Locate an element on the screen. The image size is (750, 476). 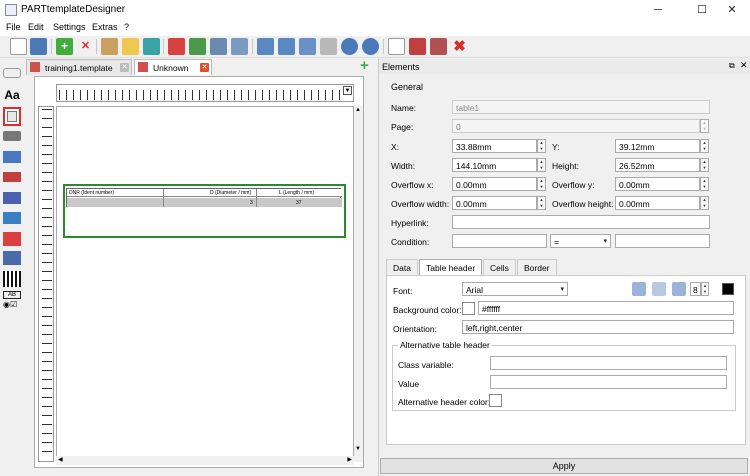
background-color-swatch is located at coordinates (468, 308).